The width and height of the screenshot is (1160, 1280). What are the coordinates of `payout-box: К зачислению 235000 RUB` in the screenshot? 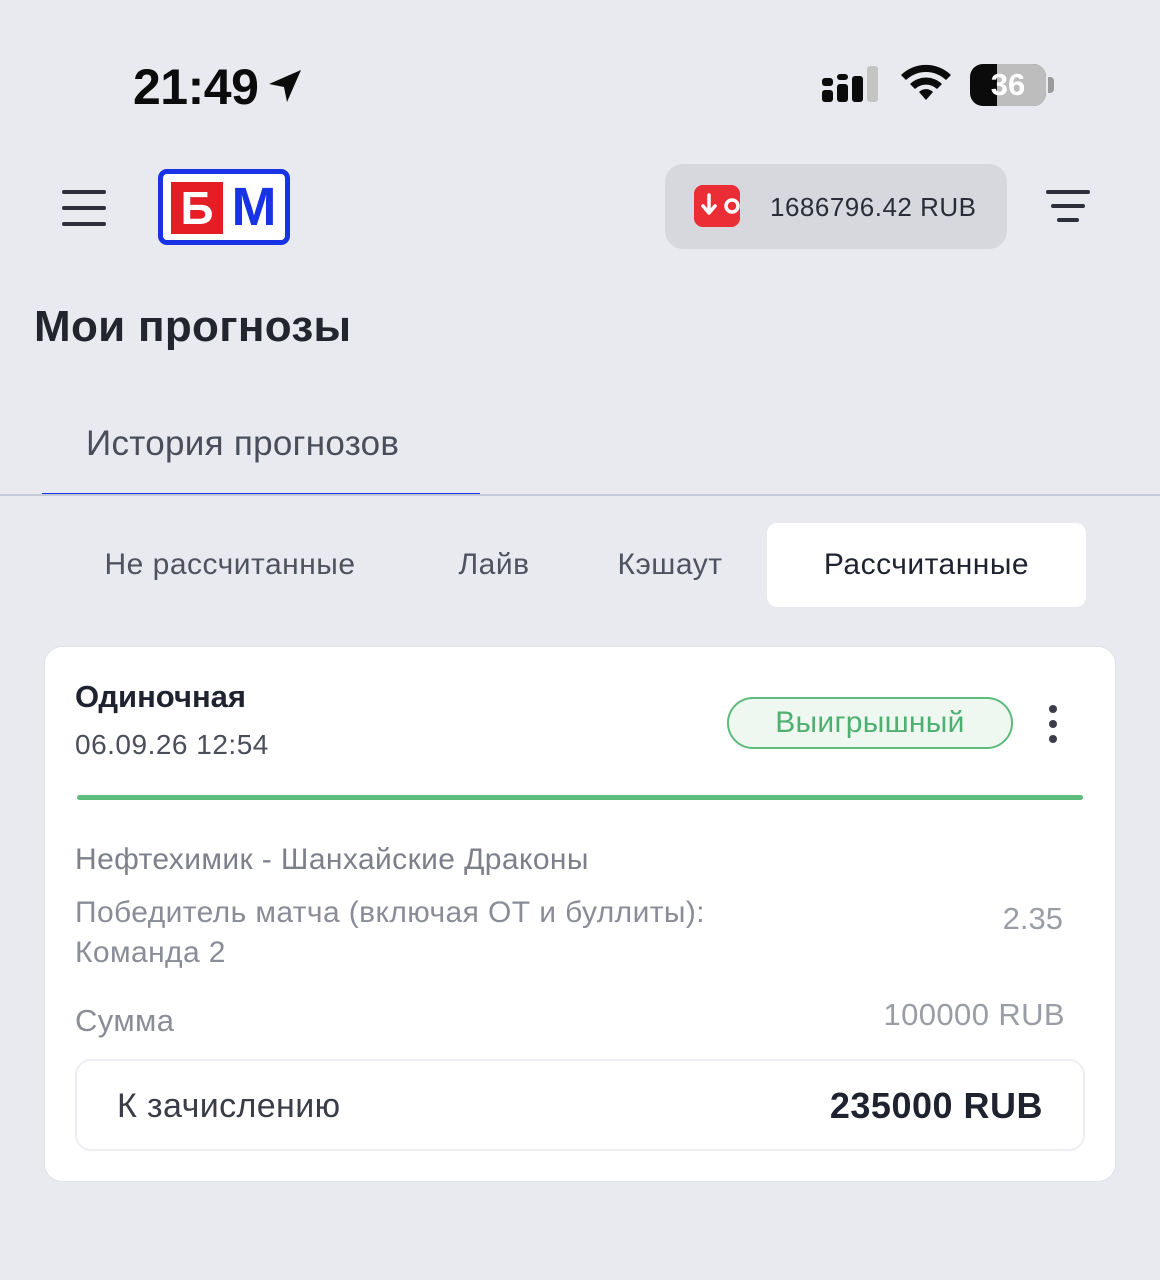 It's located at (580, 1105).